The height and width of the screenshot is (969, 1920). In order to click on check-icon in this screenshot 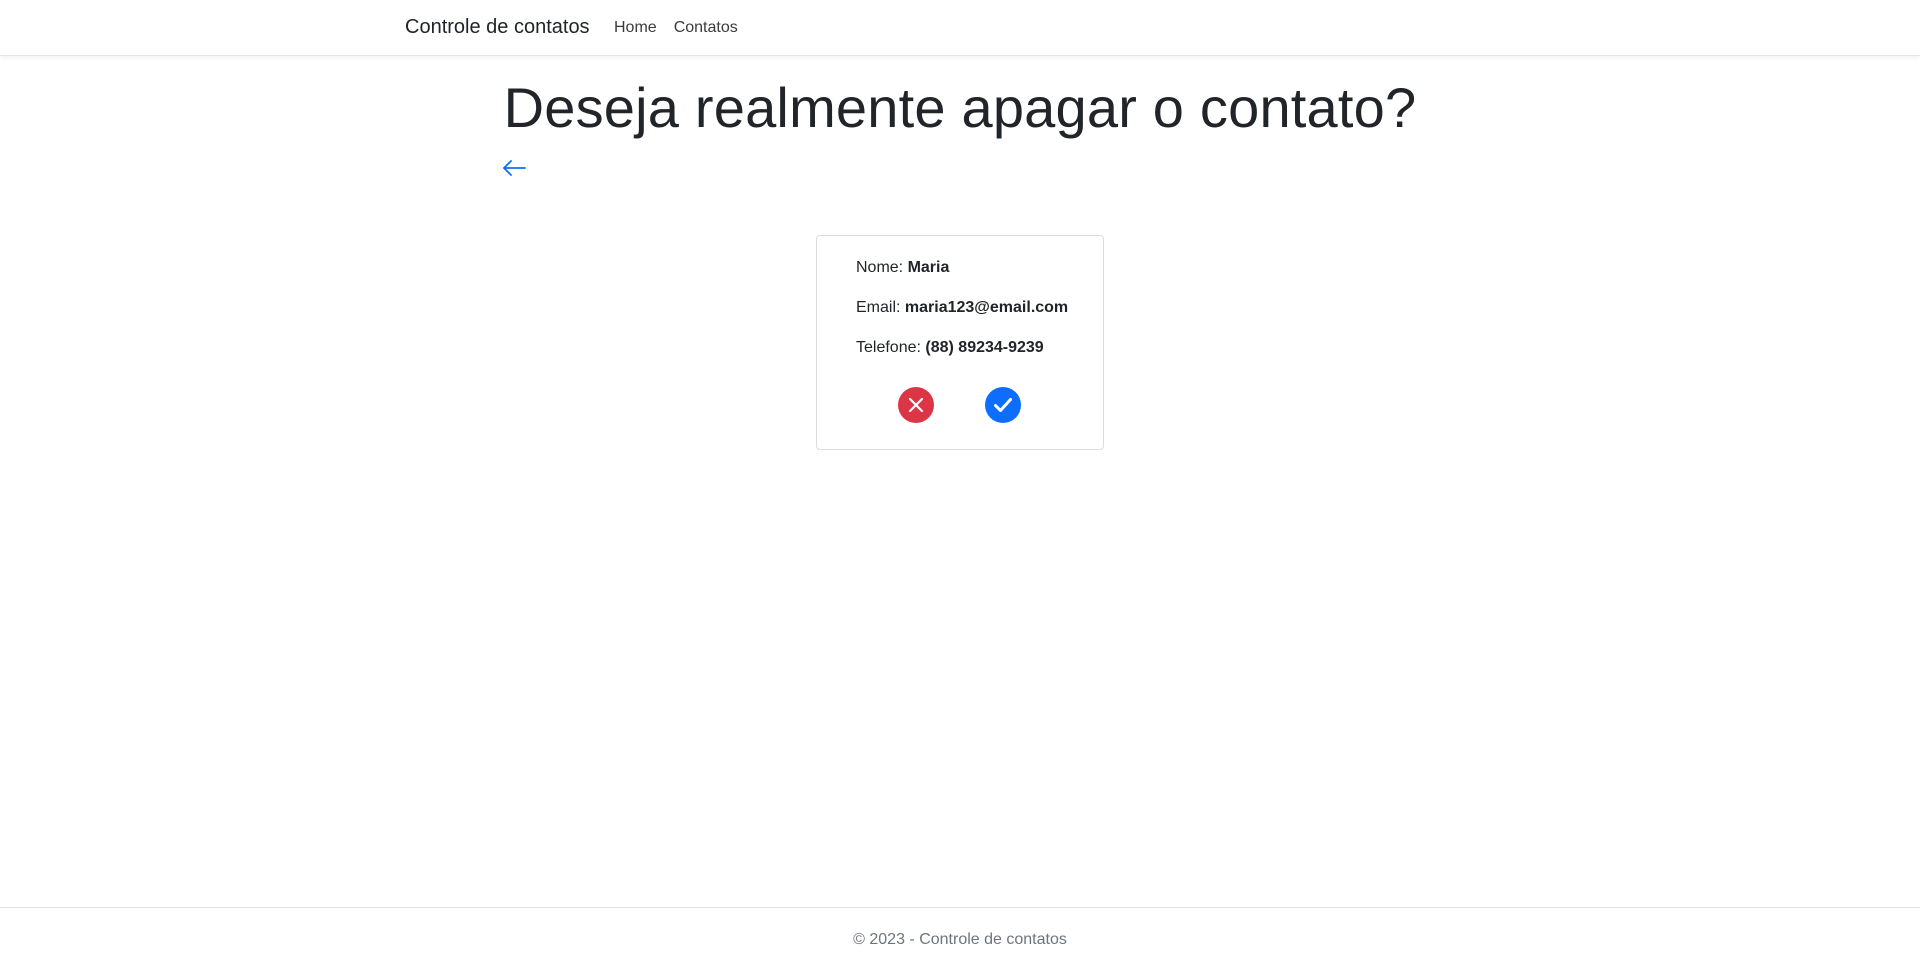, I will do `click(1003, 405)`.